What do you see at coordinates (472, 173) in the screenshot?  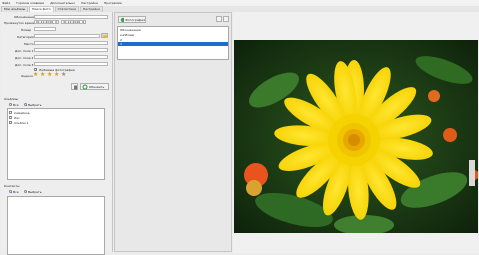 I see `preview-scrollbar` at bounding box center [472, 173].